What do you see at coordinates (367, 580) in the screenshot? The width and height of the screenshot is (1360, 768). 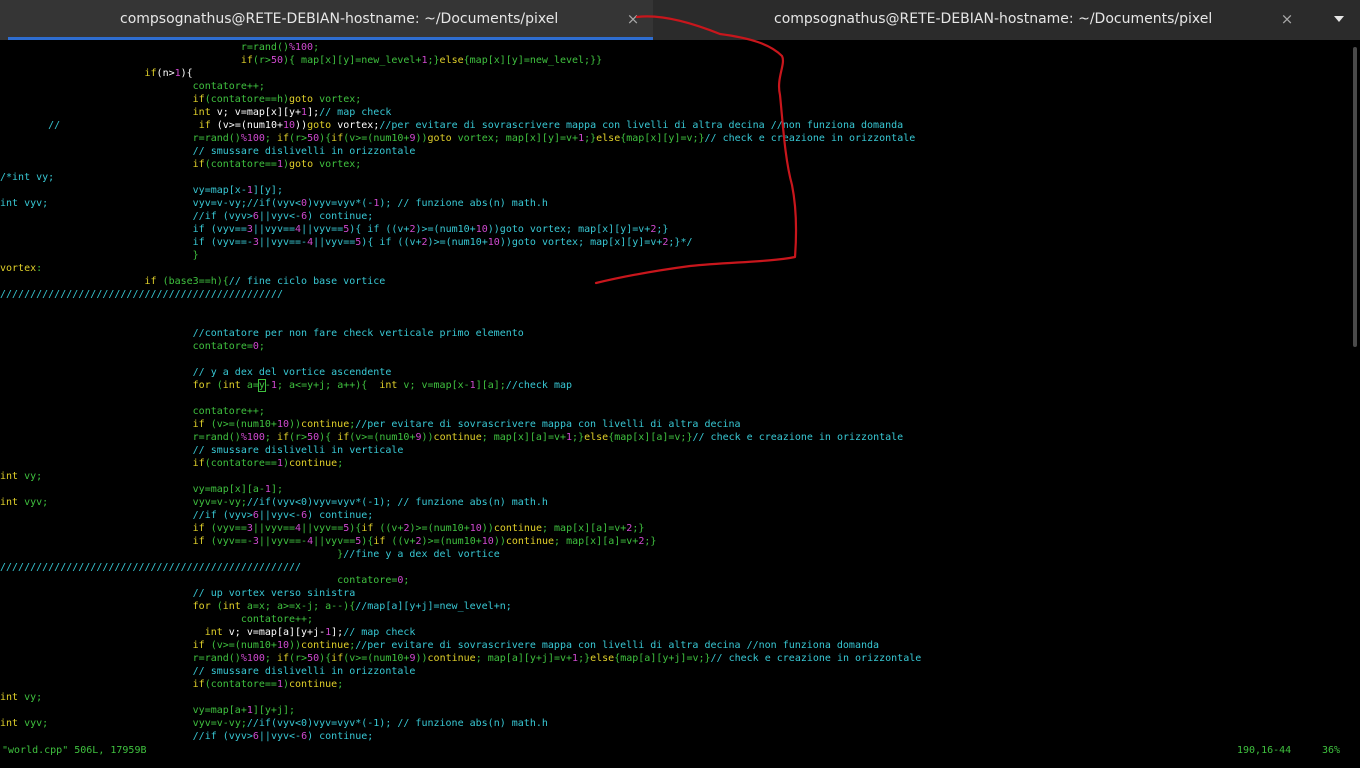 I see `code-token: contatore=` at bounding box center [367, 580].